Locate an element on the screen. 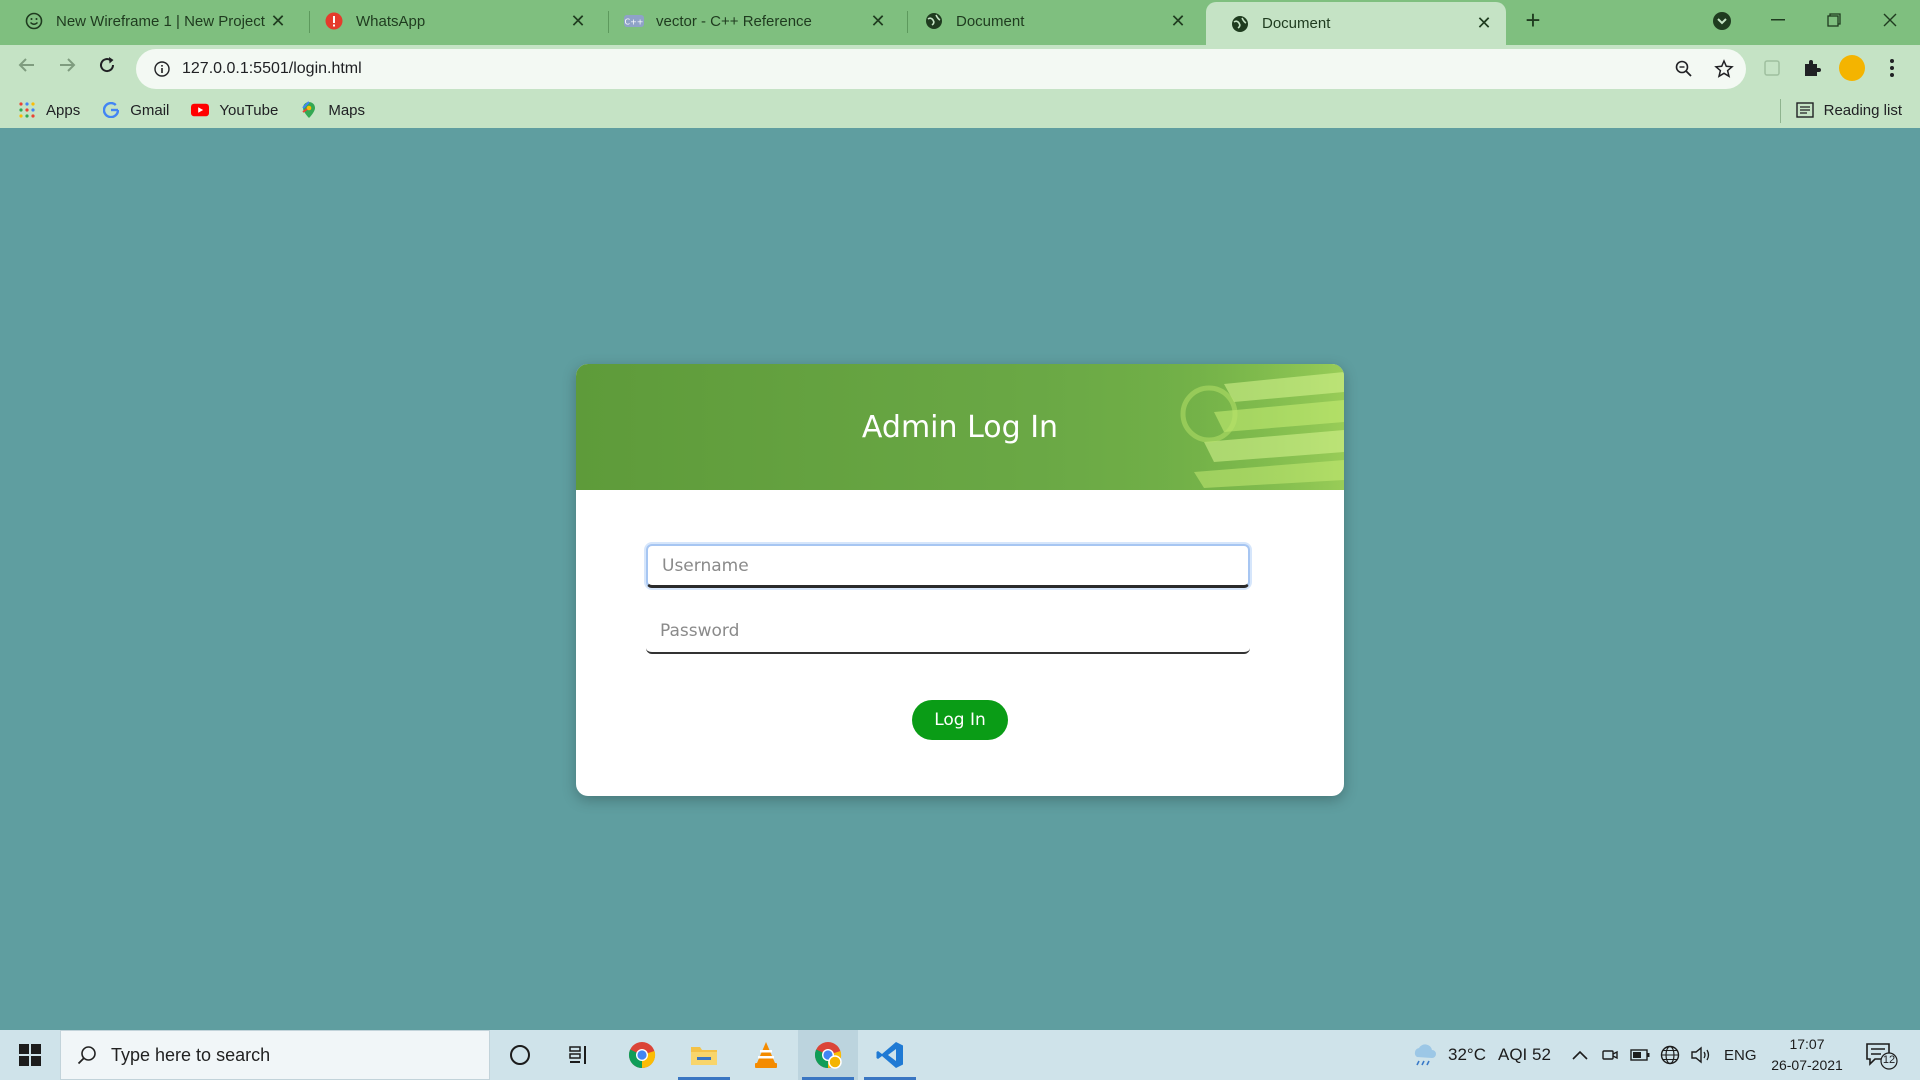 This screenshot has height=1080, width=1920. battery-icon is located at coordinates (1640, 1055).